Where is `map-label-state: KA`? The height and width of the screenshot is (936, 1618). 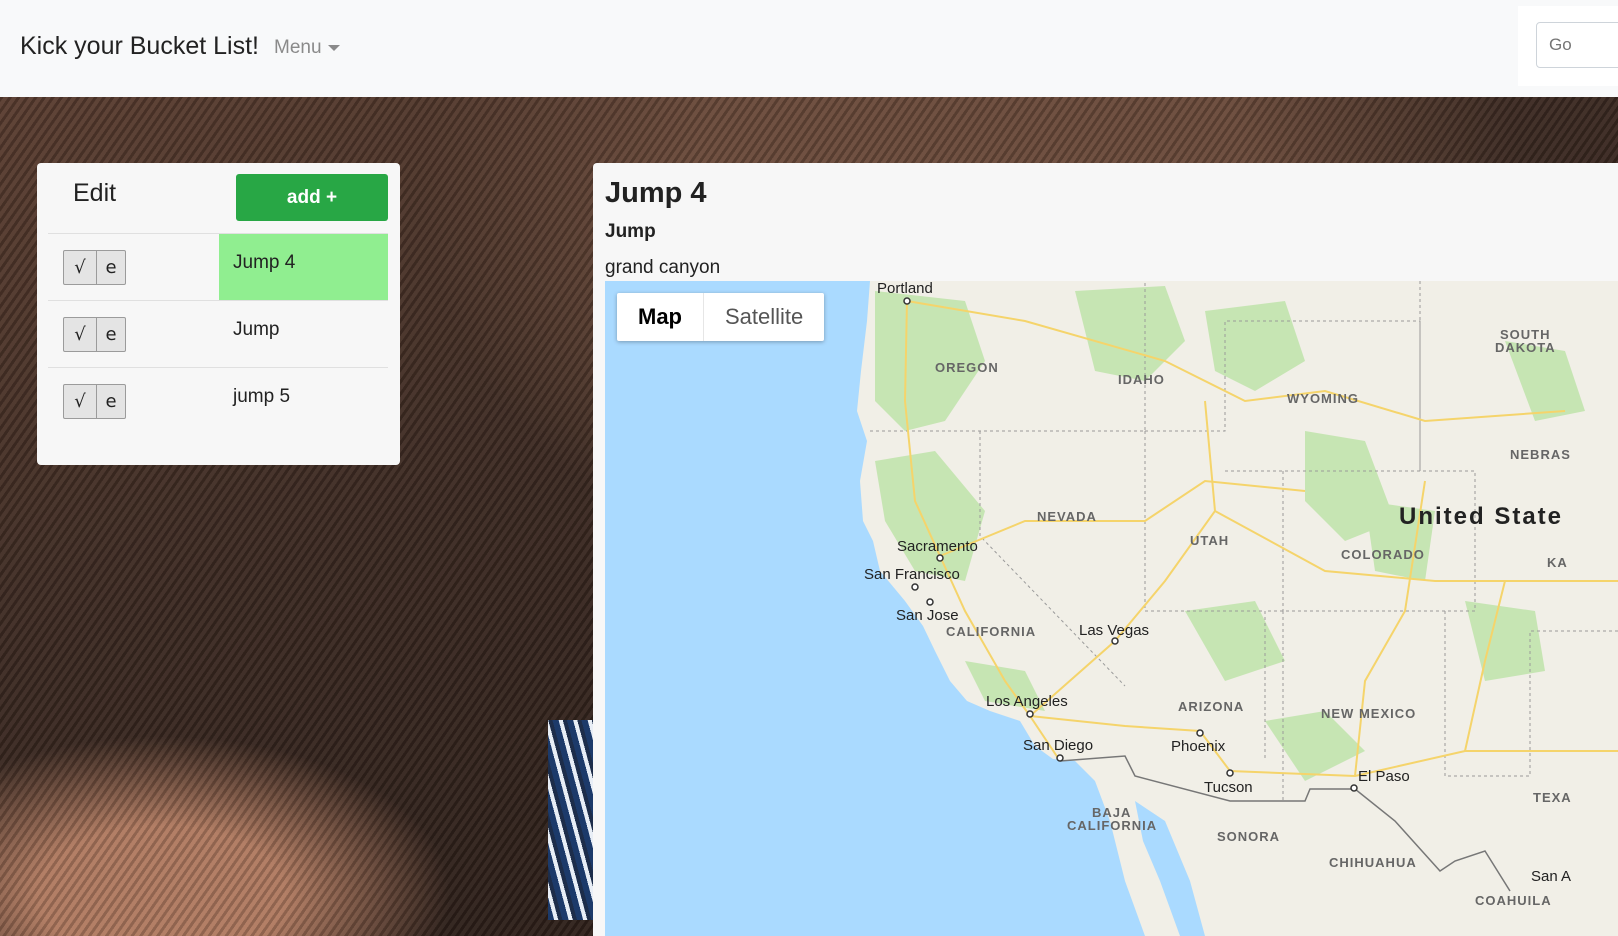 map-label-state: KA is located at coordinates (1557, 562).